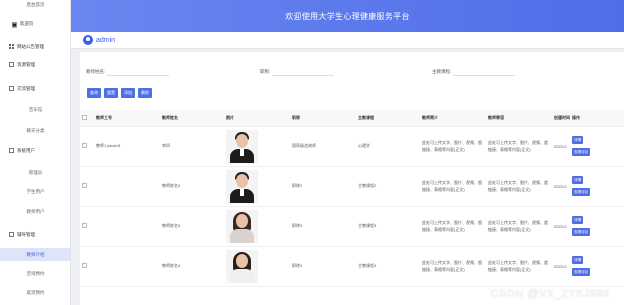 This screenshot has height=305, width=624. What do you see at coordinates (88, 40) in the screenshot?
I see `user-avatar-icon` at bounding box center [88, 40].